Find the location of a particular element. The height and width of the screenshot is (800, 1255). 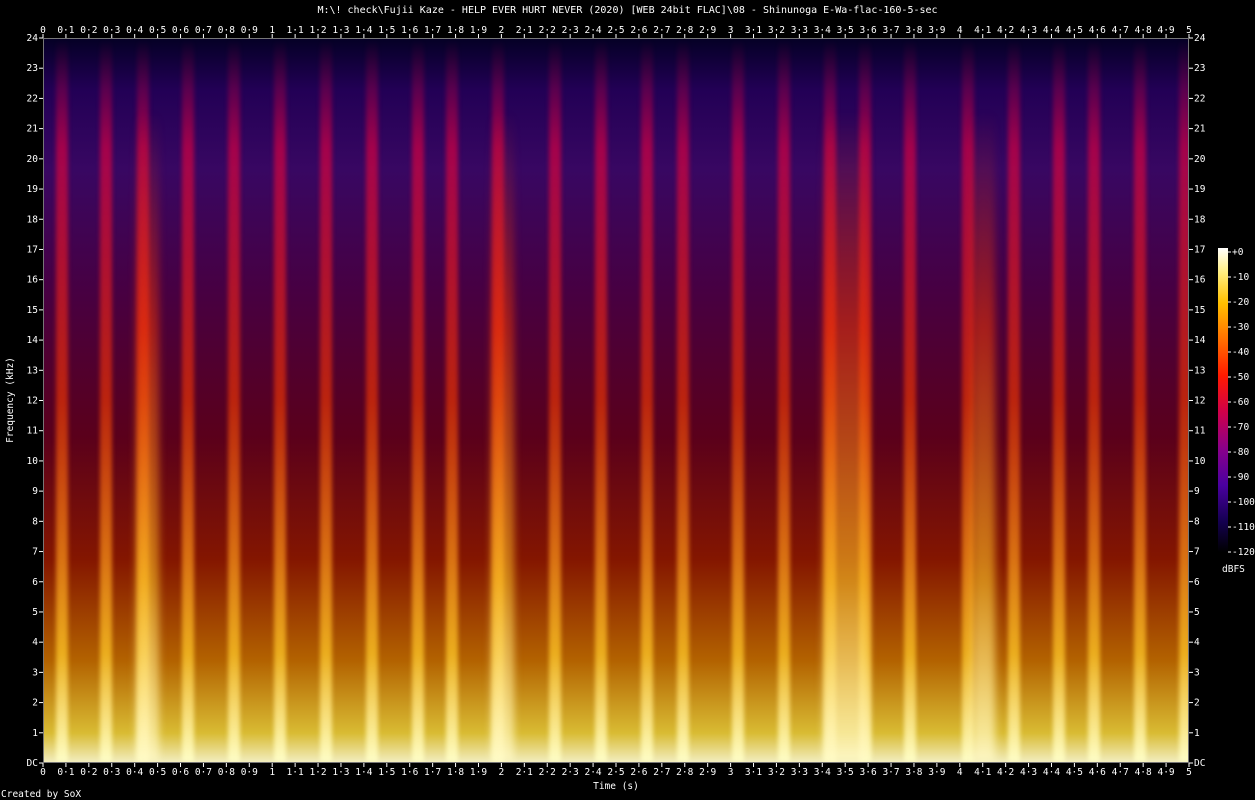

x-tick-label: 4 is located at coordinates (960, 30).